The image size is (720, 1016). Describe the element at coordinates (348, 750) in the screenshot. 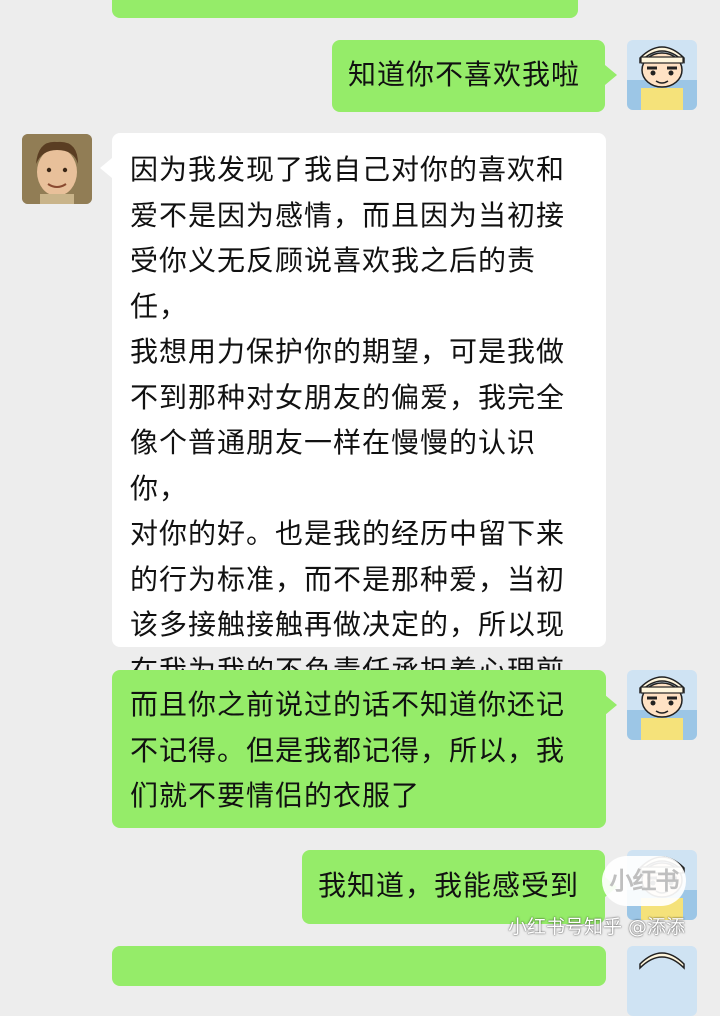

I see `message-line: 不记得。但是我都记得，所以，我` at that location.